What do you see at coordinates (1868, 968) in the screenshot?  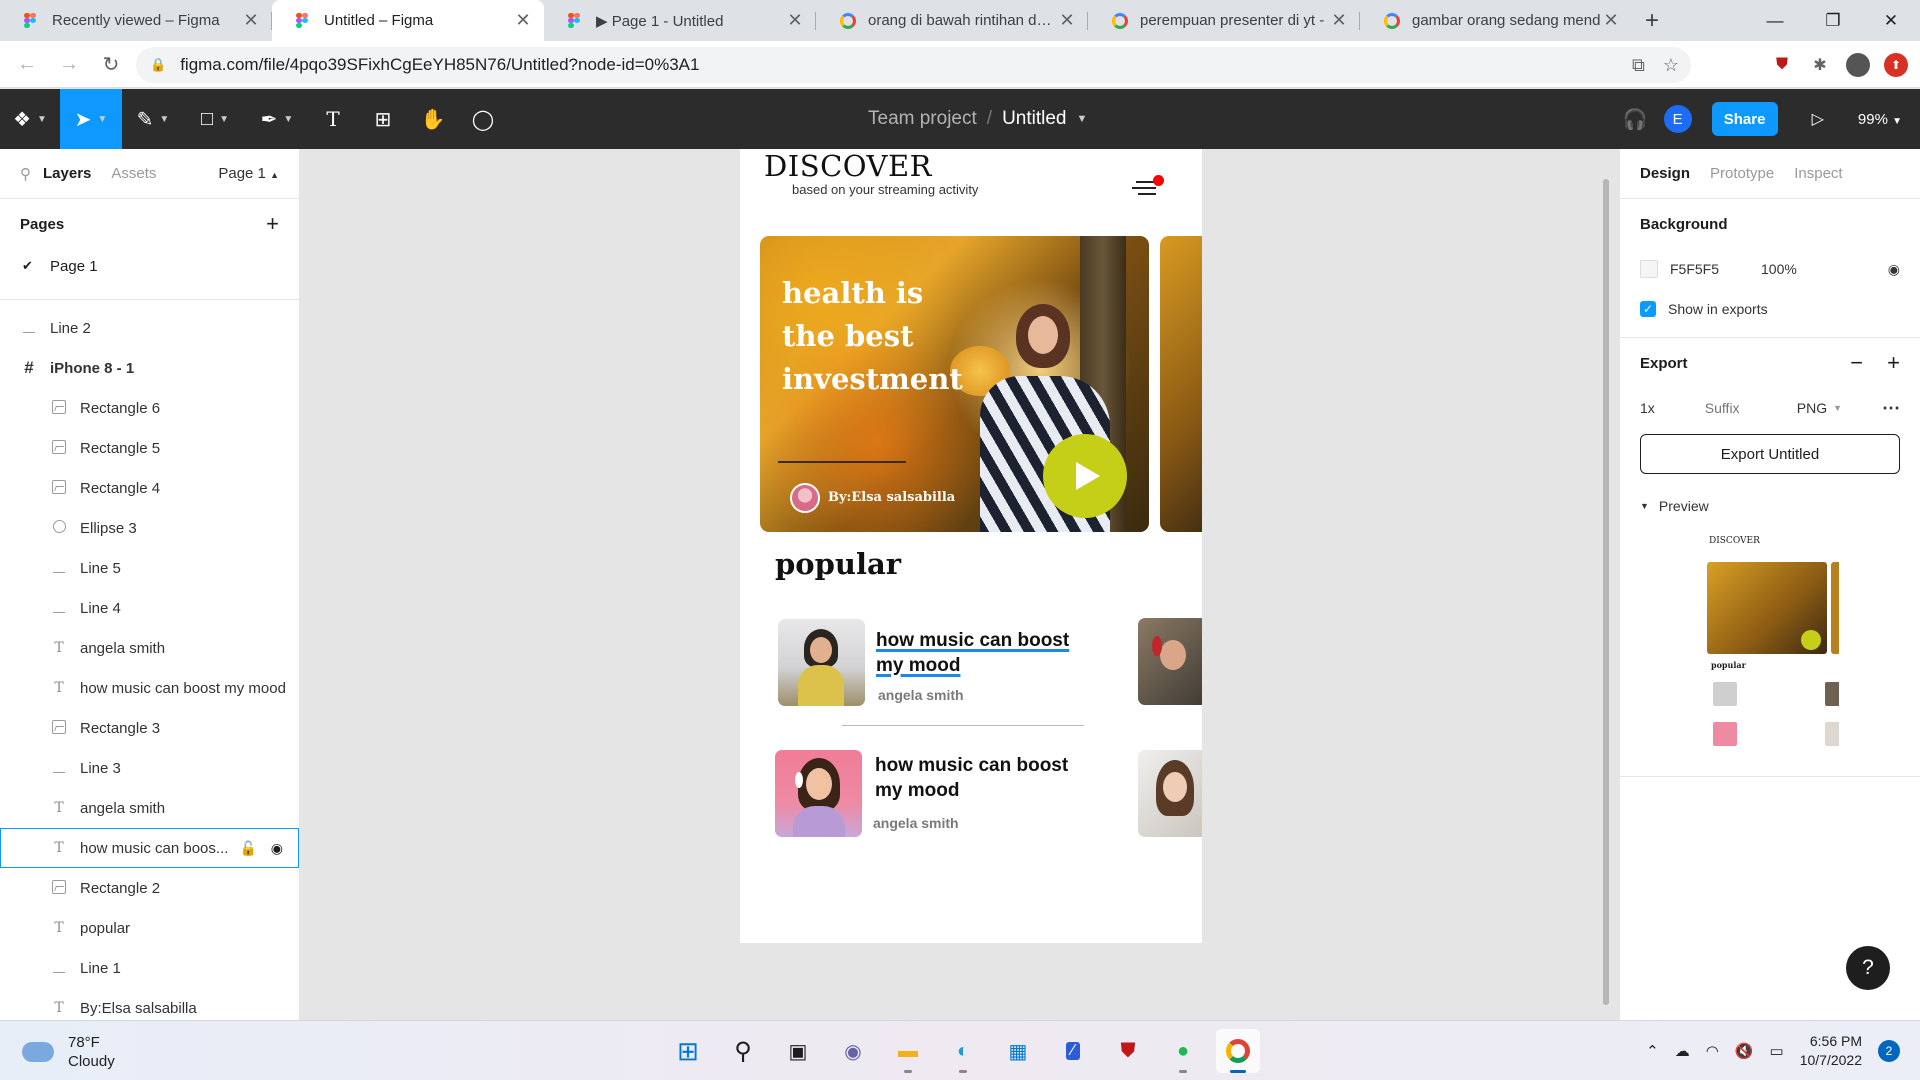 I see `help-button: ?` at bounding box center [1868, 968].